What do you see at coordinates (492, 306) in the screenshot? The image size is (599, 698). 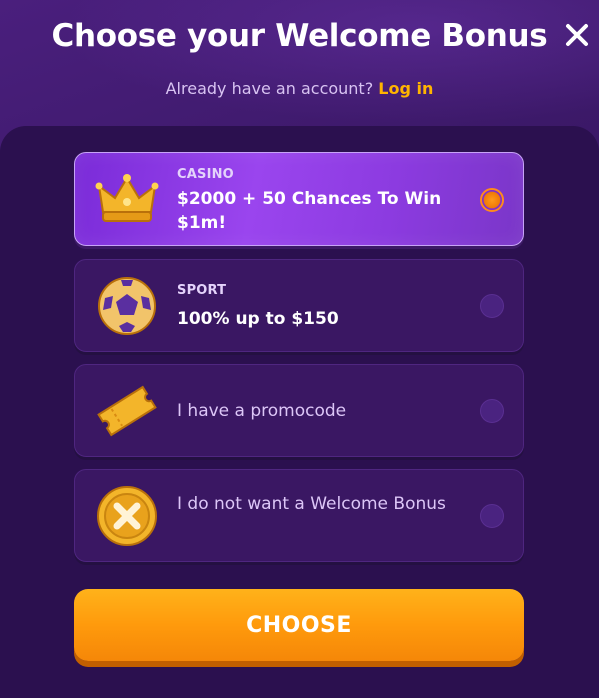 I see `radio-sport` at bounding box center [492, 306].